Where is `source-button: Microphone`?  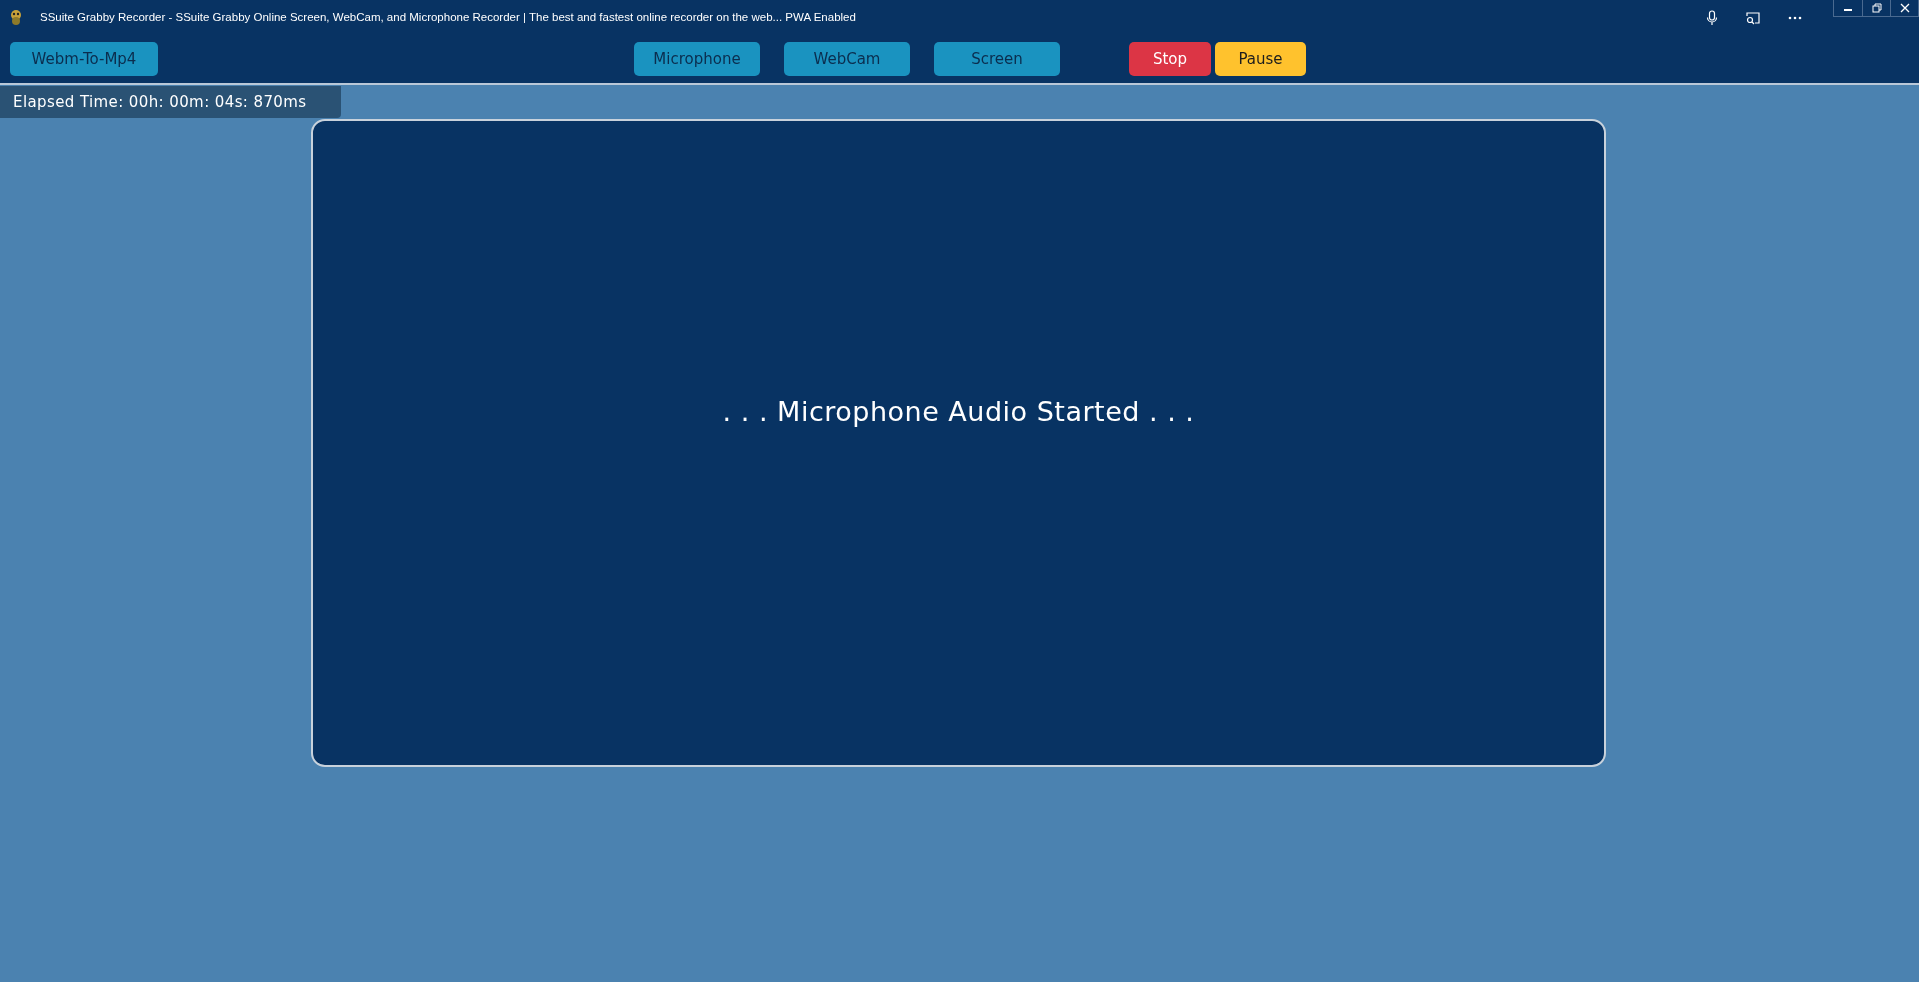
source-button: Microphone is located at coordinates (697, 59).